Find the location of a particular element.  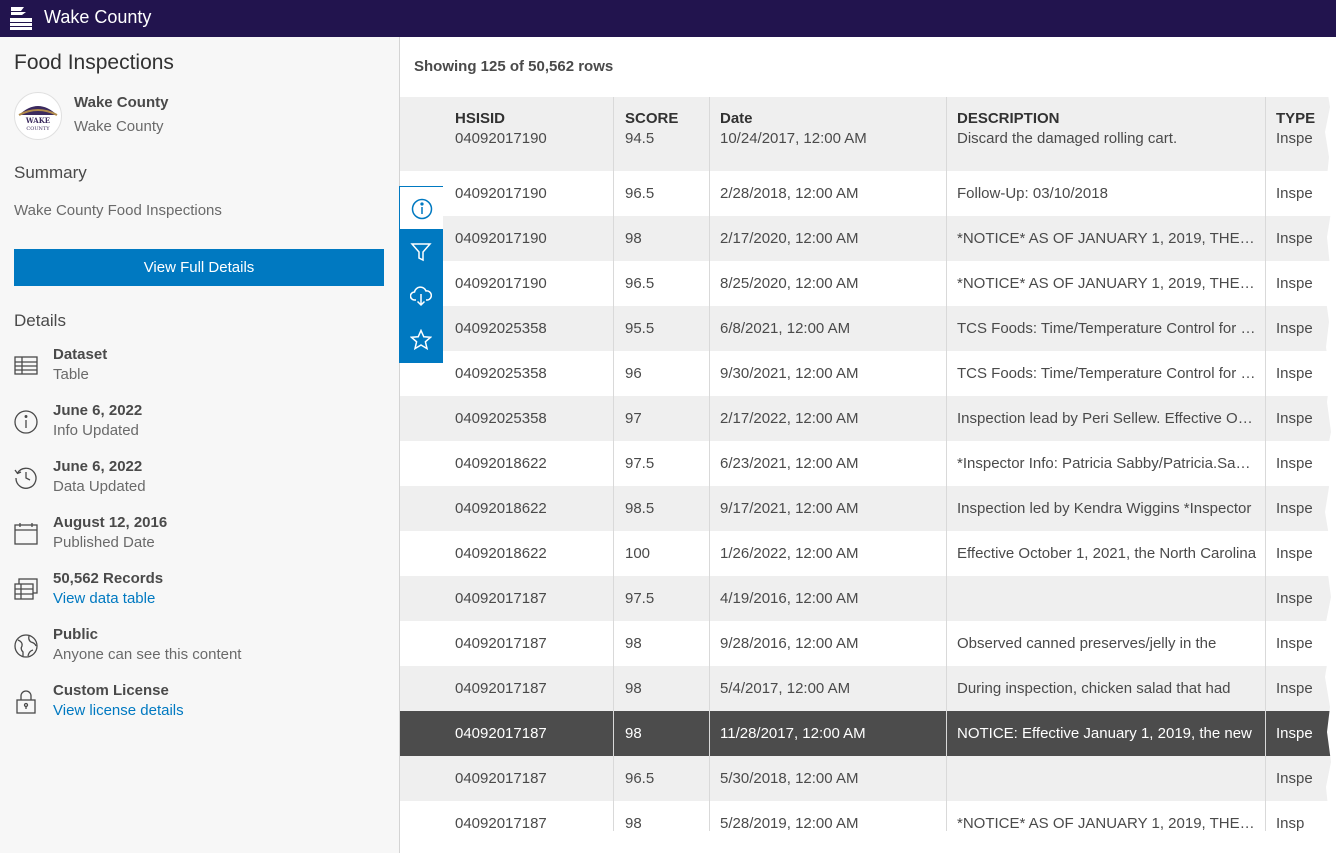

cell-date: 6/23/2021, 12:00 AM is located at coordinates (789, 463).